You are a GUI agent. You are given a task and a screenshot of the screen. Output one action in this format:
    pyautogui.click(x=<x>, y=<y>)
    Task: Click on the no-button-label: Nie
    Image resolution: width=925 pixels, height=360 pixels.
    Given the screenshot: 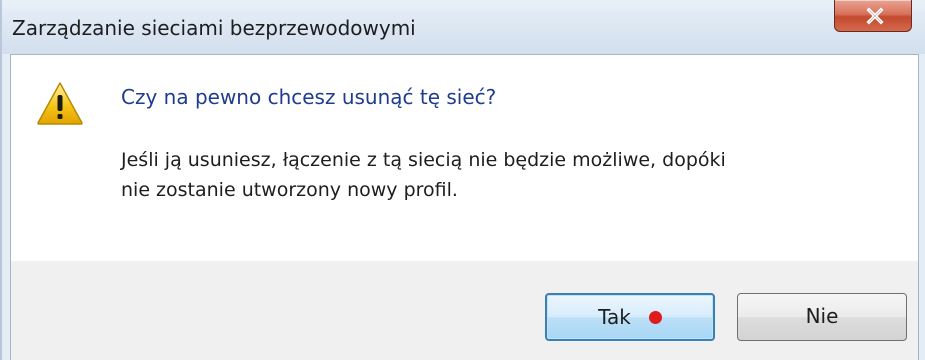 What is the action you would take?
    pyautogui.click(x=822, y=316)
    